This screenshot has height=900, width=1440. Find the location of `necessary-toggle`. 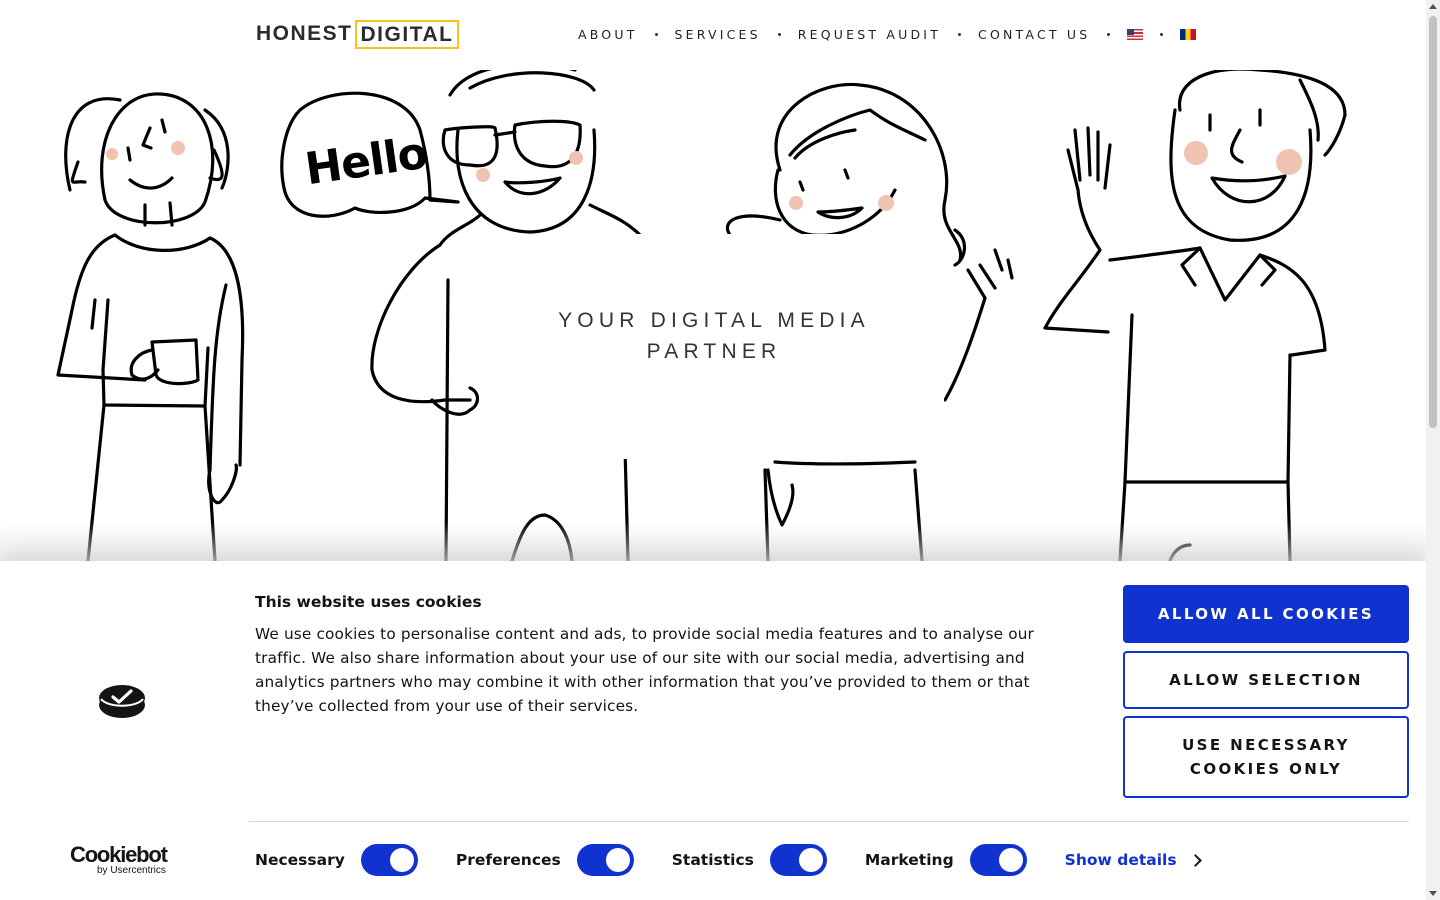

necessary-toggle is located at coordinates (389, 860).